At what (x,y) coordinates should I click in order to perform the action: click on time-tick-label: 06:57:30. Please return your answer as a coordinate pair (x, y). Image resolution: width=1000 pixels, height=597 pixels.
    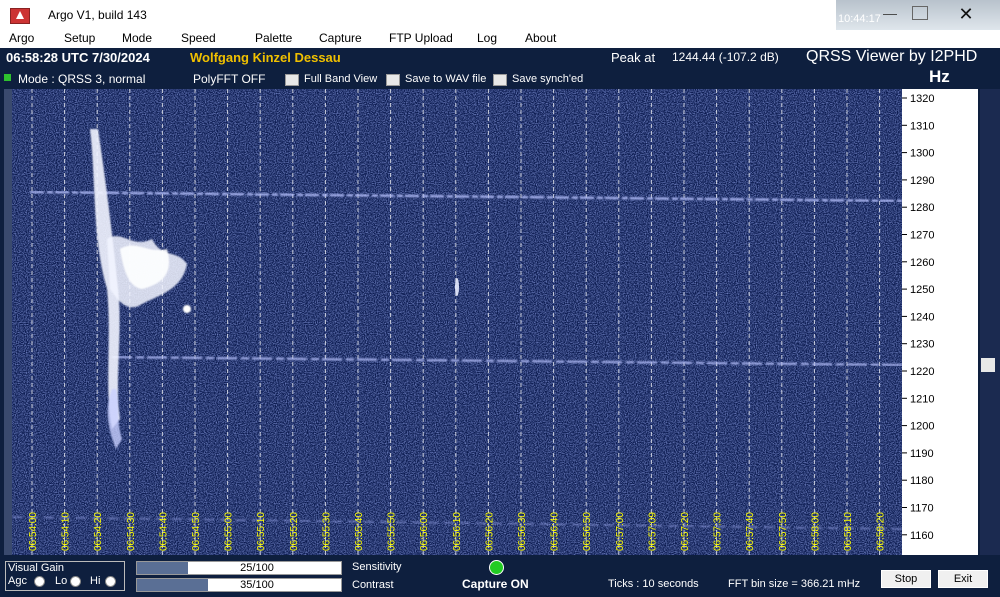
    Looking at the image, I should click on (718, 531).